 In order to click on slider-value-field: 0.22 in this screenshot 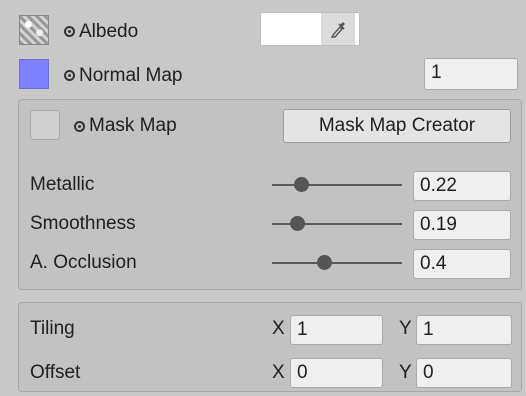, I will do `click(462, 186)`.